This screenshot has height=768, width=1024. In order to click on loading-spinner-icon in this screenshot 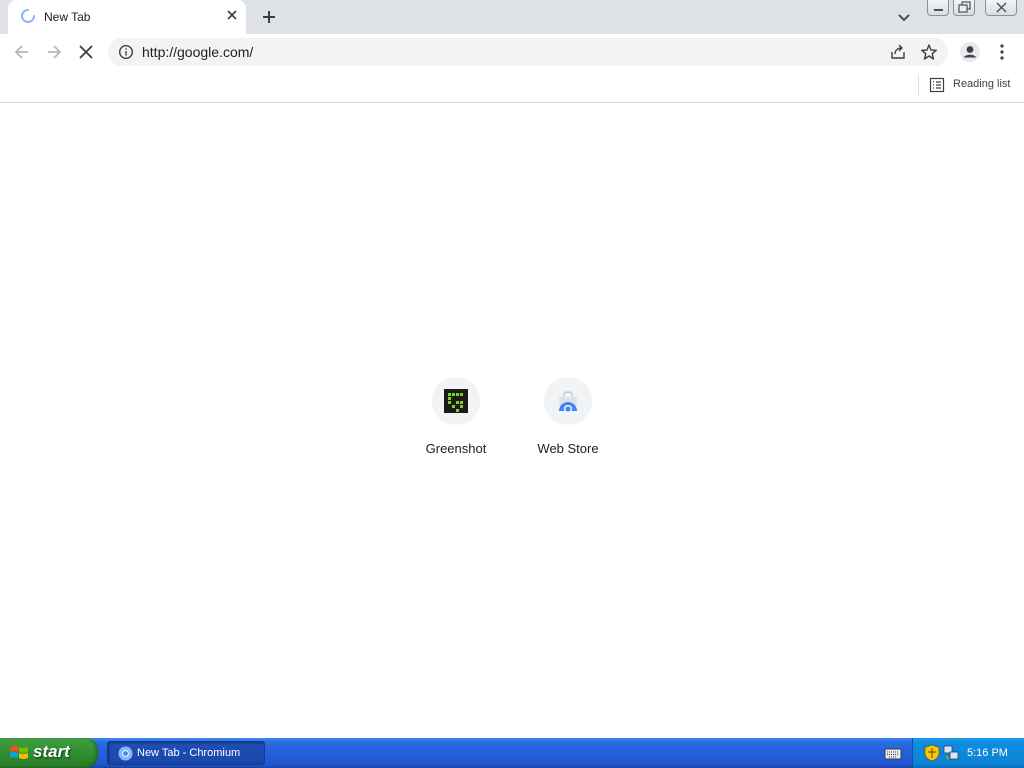, I will do `click(28, 16)`.